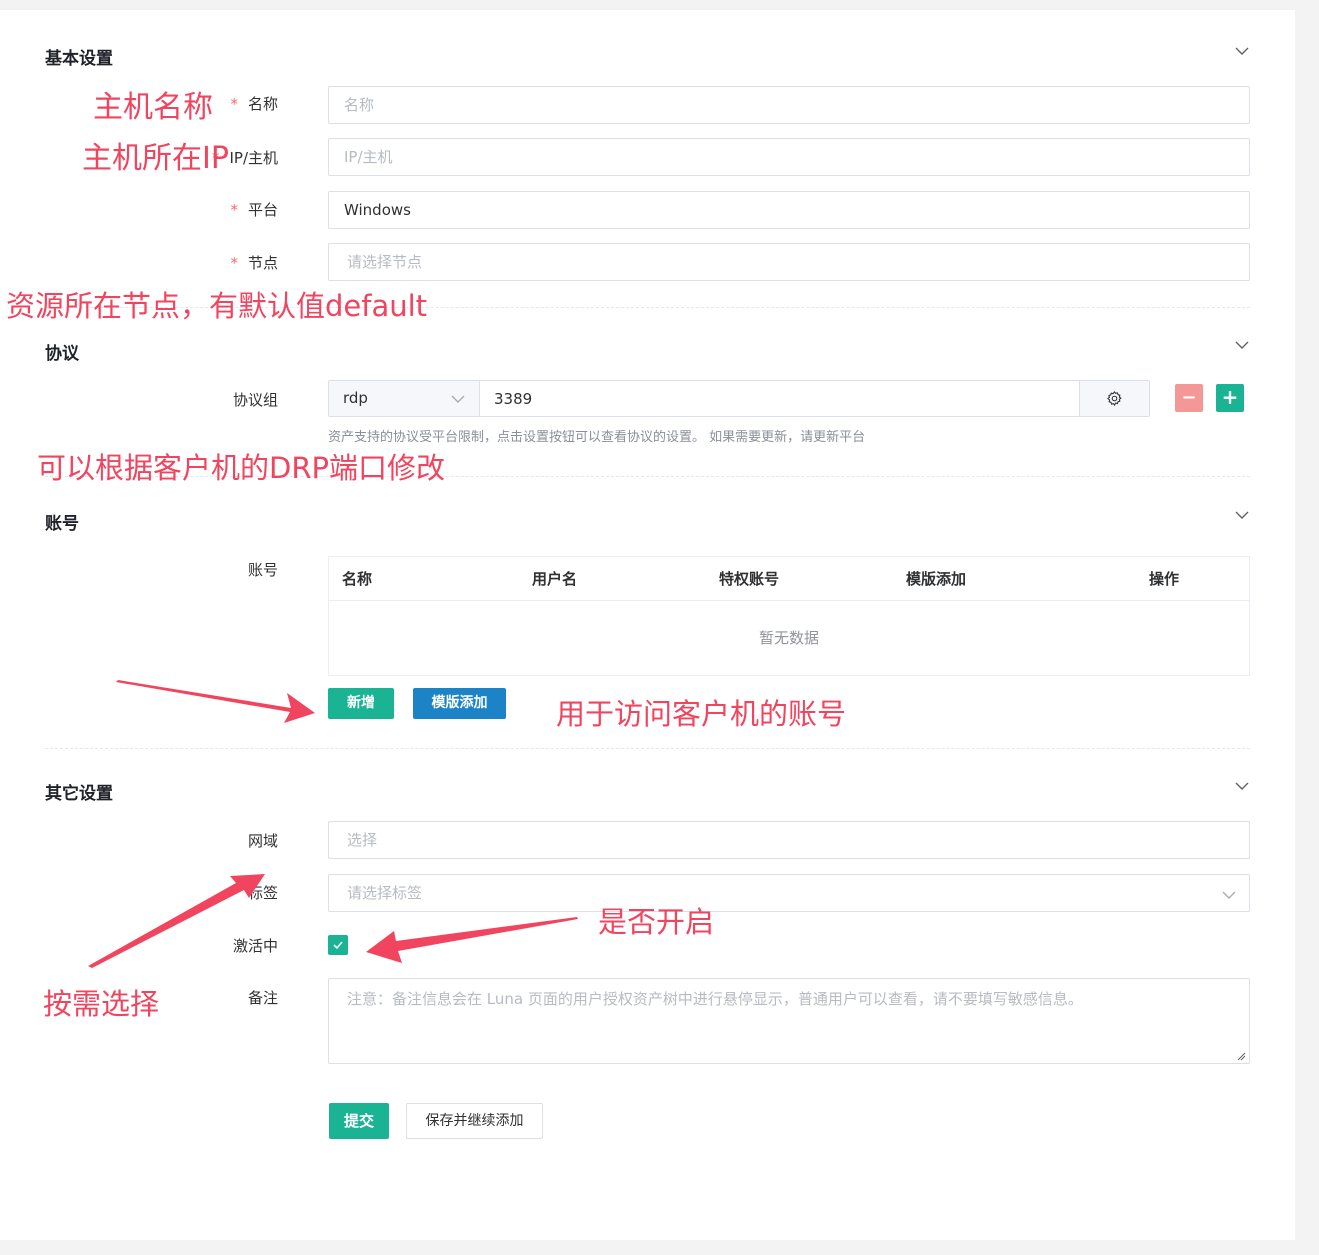 Image resolution: width=1319 pixels, height=1255 pixels. I want to click on platform-input, so click(789, 210).